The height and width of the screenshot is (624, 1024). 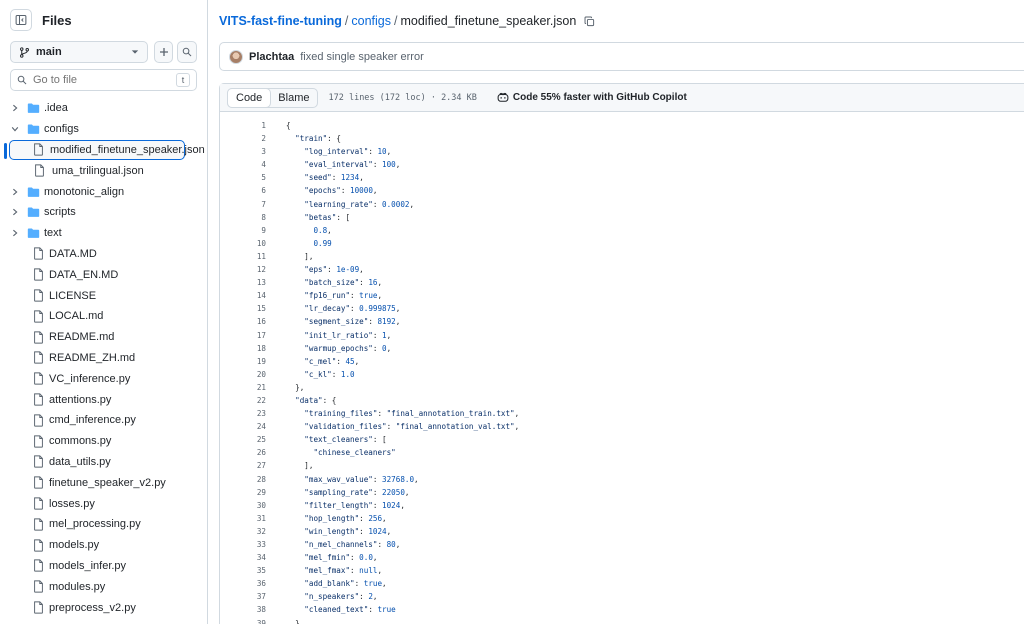 What do you see at coordinates (622, 400) in the screenshot?
I see `code-line: 22 "data": {` at bounding box center [622, 400].